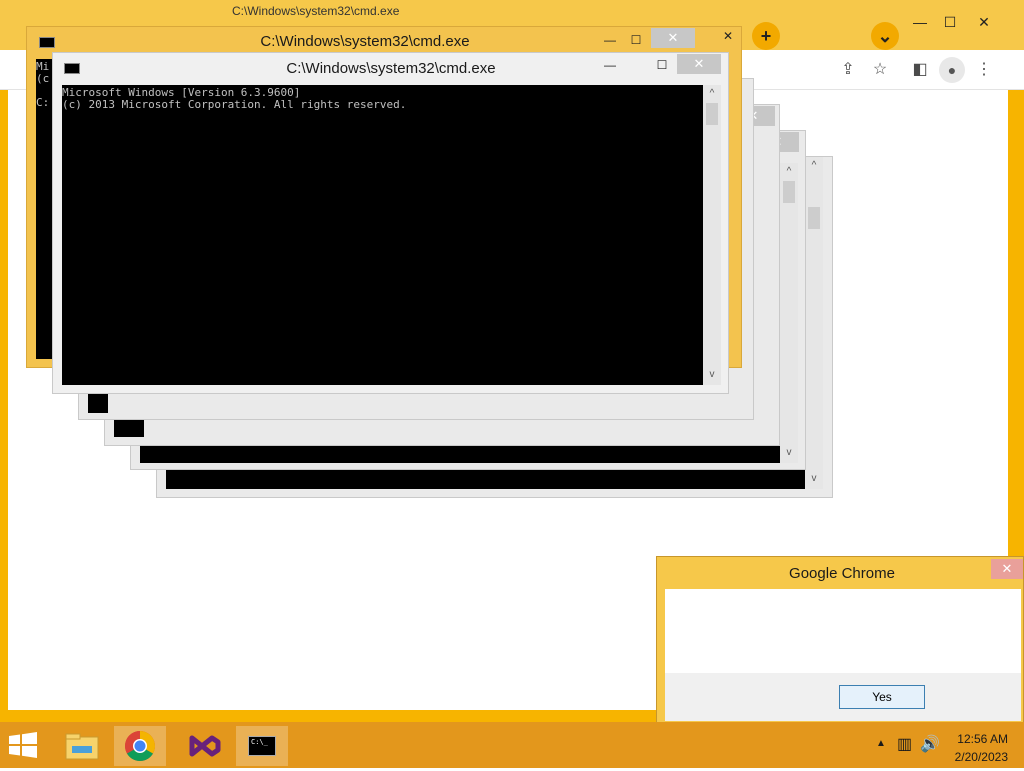  I want to click on side-panel-icon: ◧, so click(920, 70).